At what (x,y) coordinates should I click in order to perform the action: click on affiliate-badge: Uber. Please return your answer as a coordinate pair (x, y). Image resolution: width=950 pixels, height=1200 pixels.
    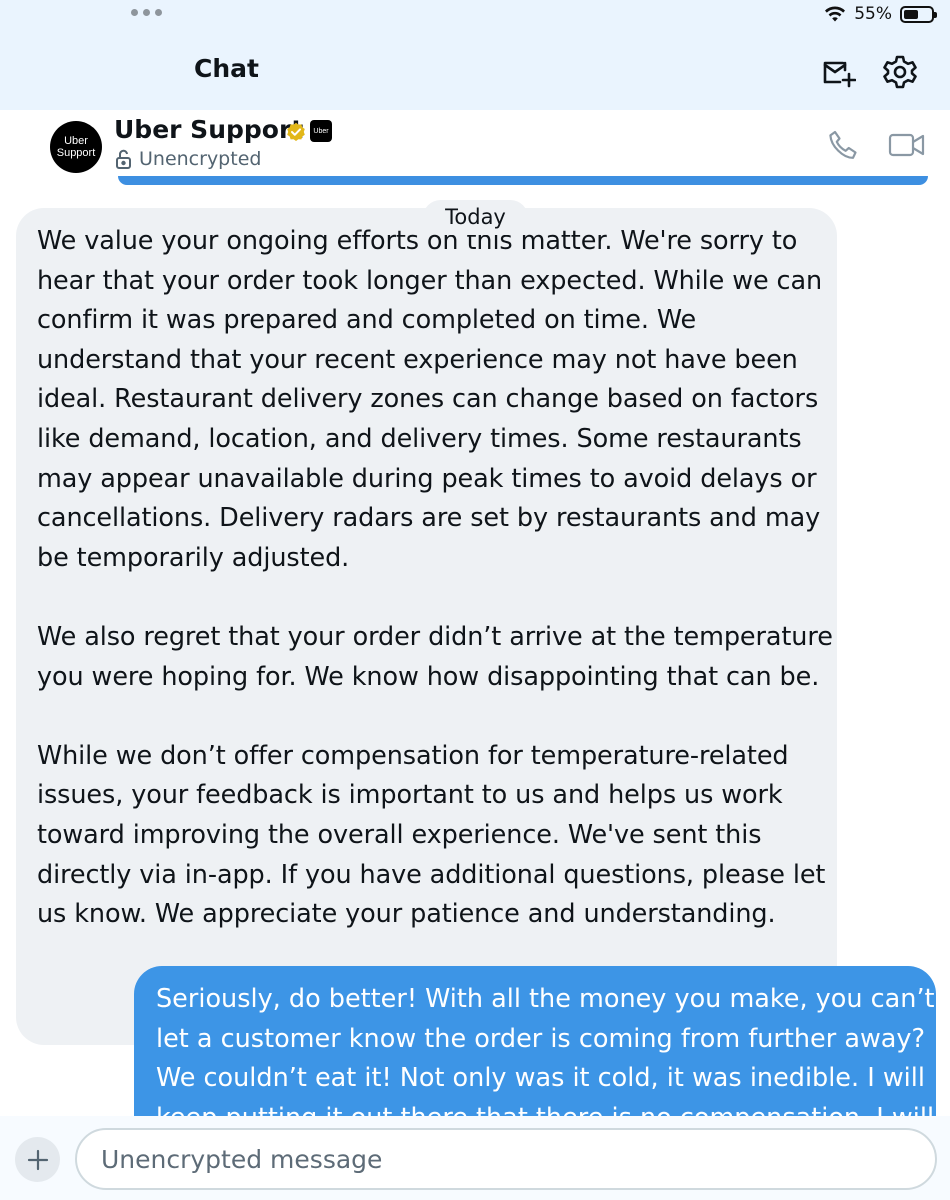
    Looking at the image, I should click on (321, 131).